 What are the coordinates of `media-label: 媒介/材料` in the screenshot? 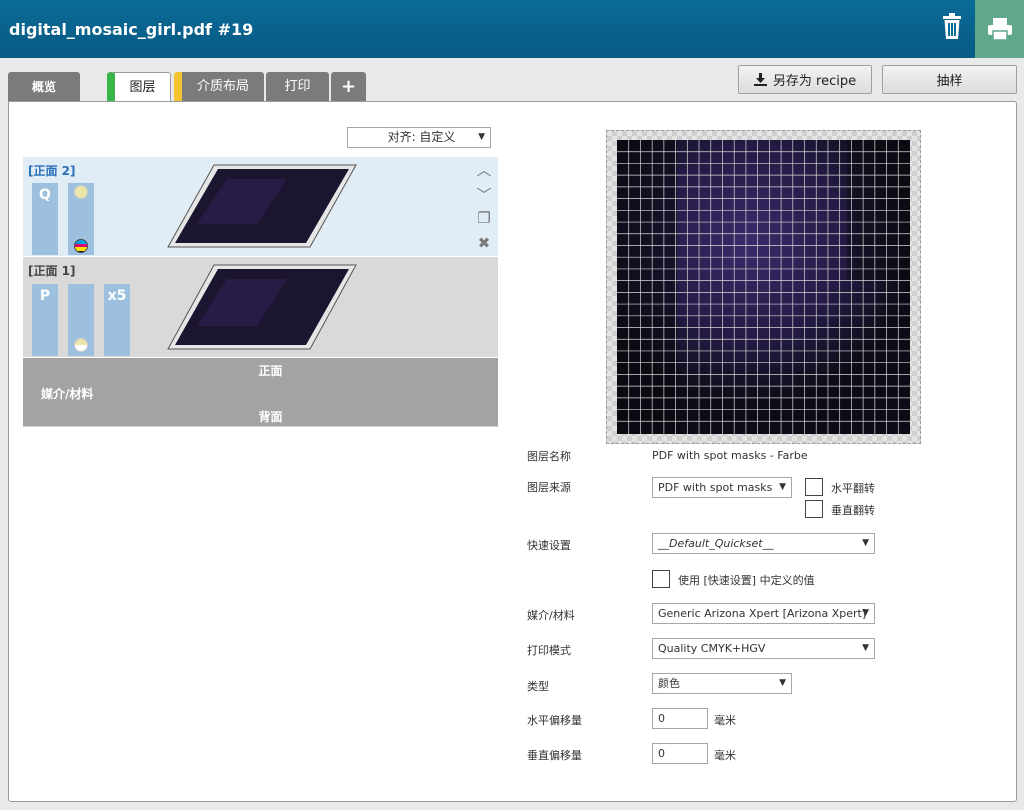 It's located at (67, 394).